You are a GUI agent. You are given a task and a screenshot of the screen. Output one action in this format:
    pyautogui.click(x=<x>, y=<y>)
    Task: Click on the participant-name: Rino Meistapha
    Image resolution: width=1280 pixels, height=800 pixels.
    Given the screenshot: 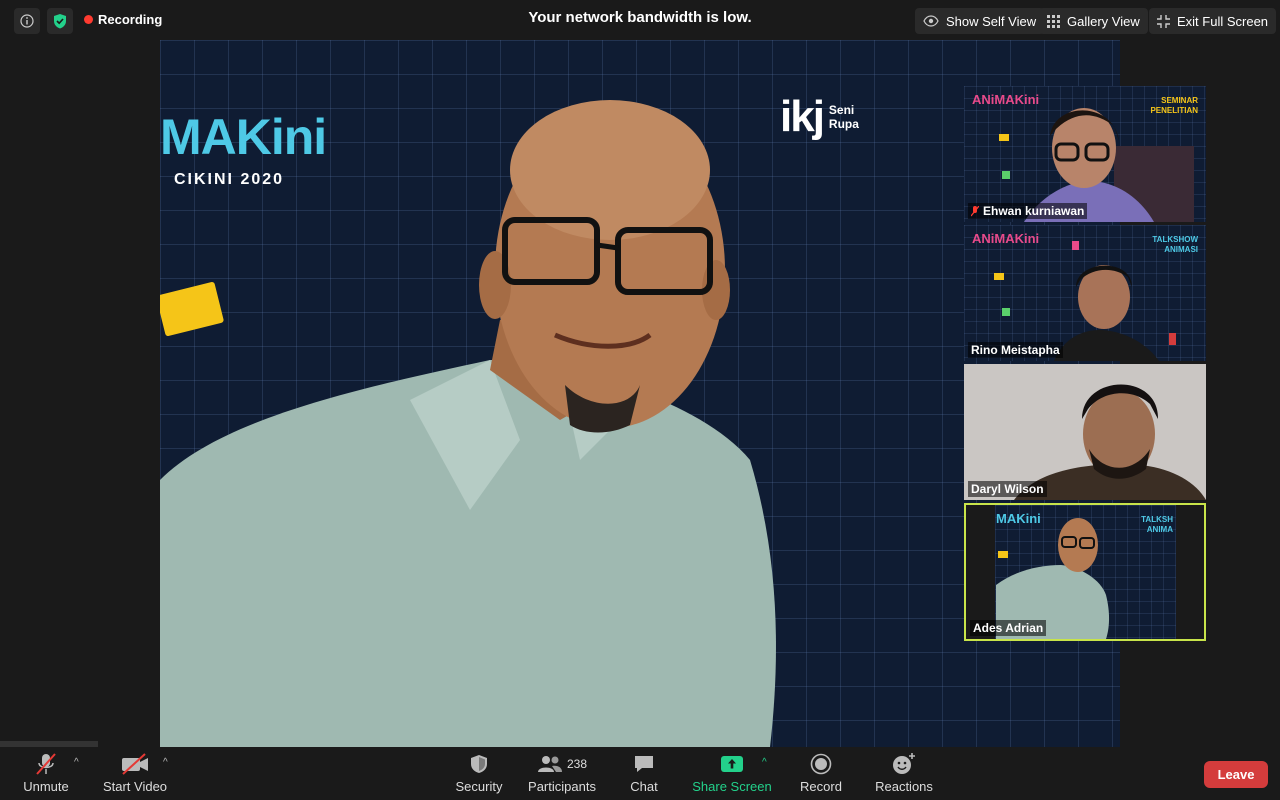 What is the action you would take?
    pyautogui.click(x=1015, y=350)
    